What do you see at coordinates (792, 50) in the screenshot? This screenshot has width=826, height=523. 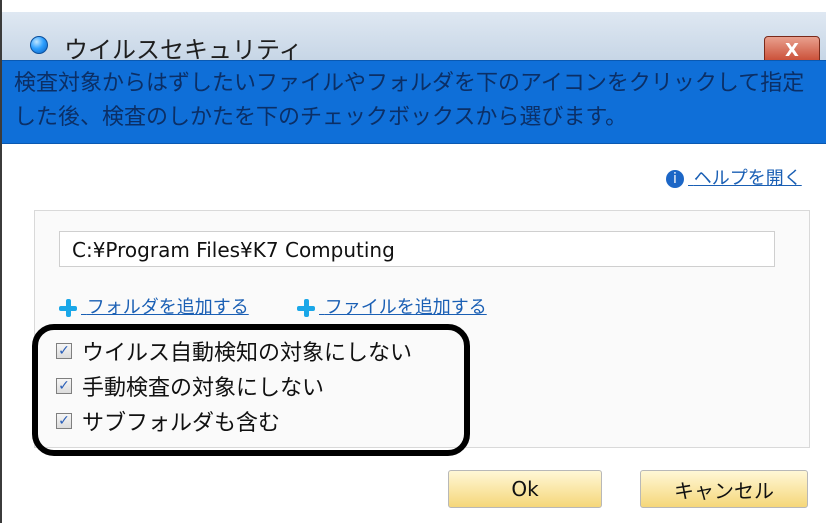 I see `close-icon: X` at bounding box center [792, 50].